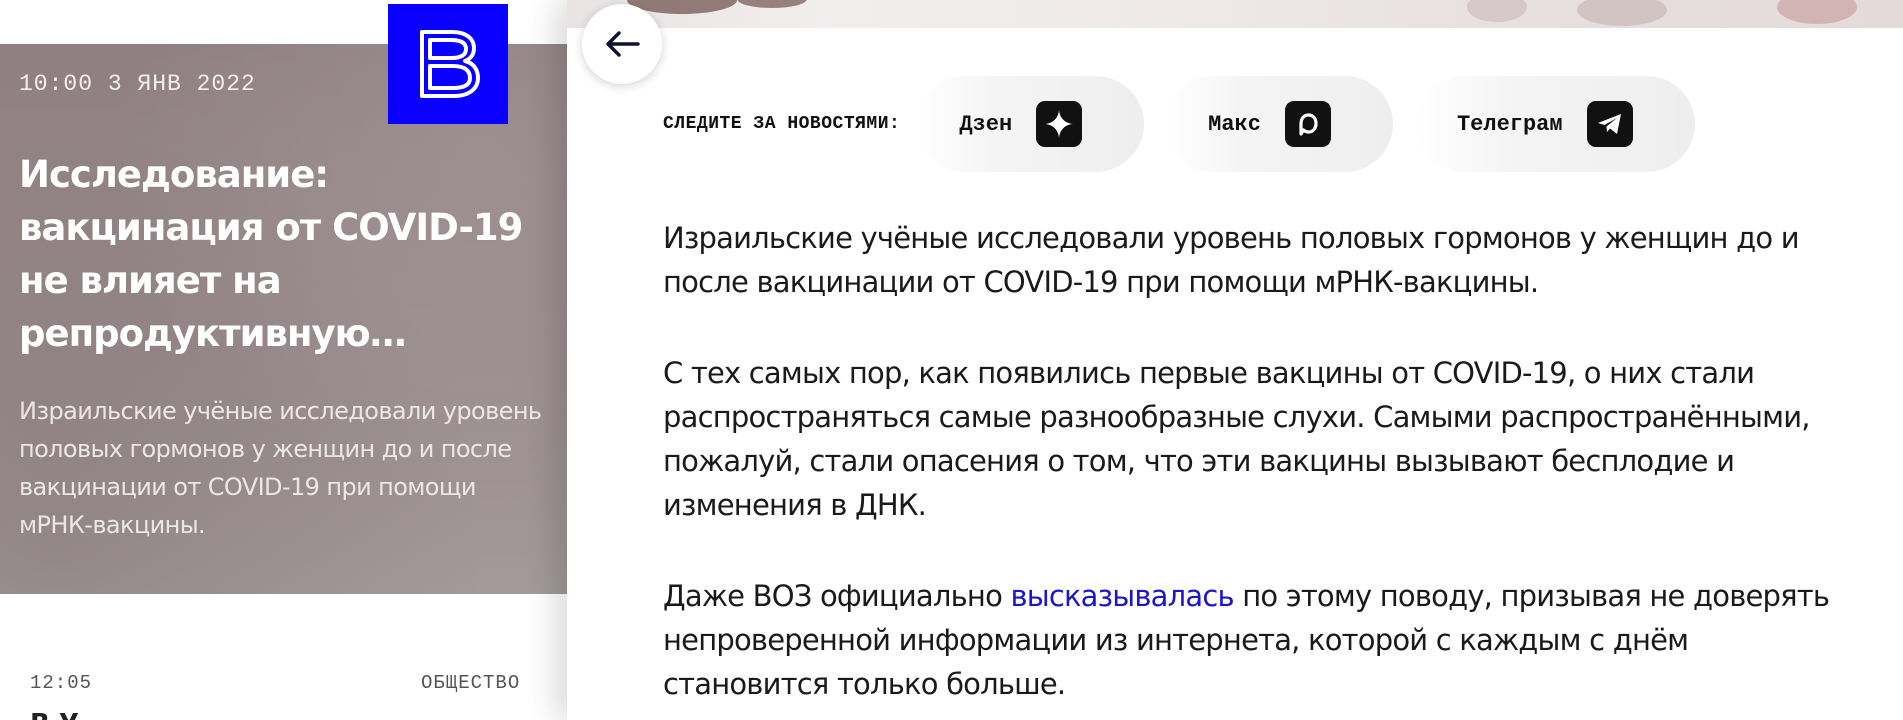 The width and height of the screenshot is (1903, 720). I want to click on follow-telegram-label: Телеграм, so click(1509, 124).